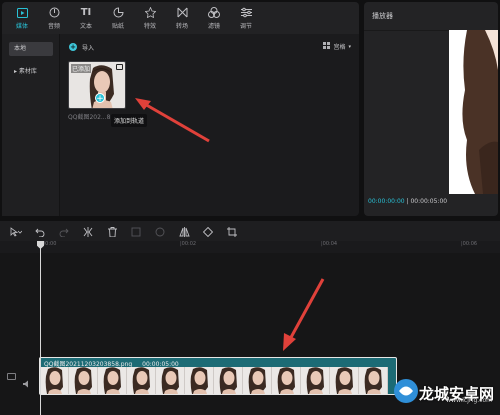 The width and height of the screenshot is (500, 415). What do you see at coordinates (81, 68) in the screenshot?
I see `added-tag: 已添加` at bounding box center [81, 68].